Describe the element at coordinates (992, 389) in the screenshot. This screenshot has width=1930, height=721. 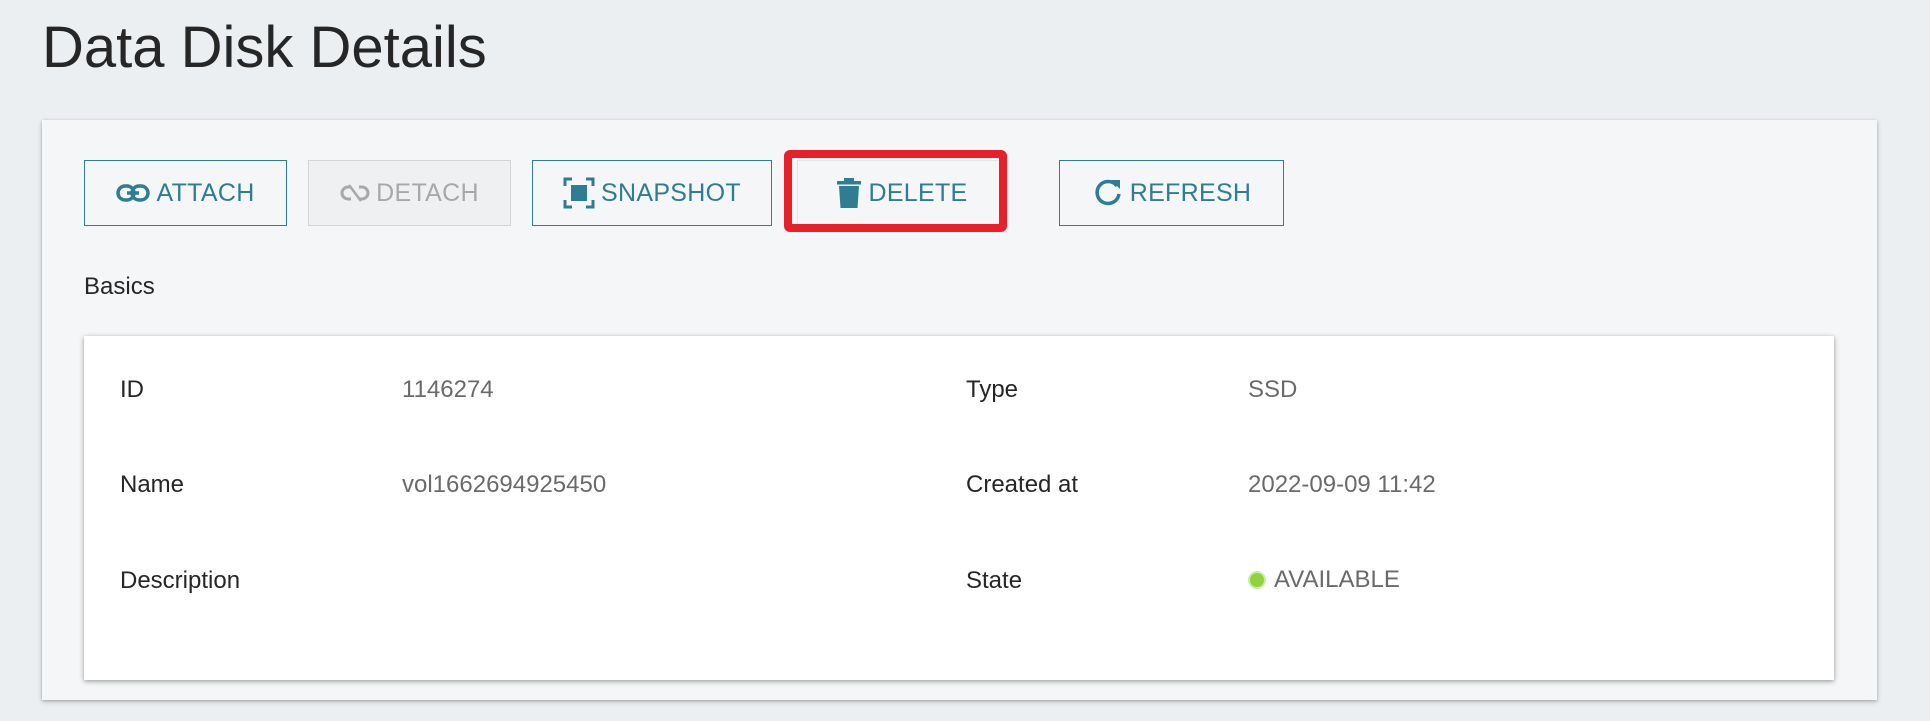
I see `type-label: Type` at that location.